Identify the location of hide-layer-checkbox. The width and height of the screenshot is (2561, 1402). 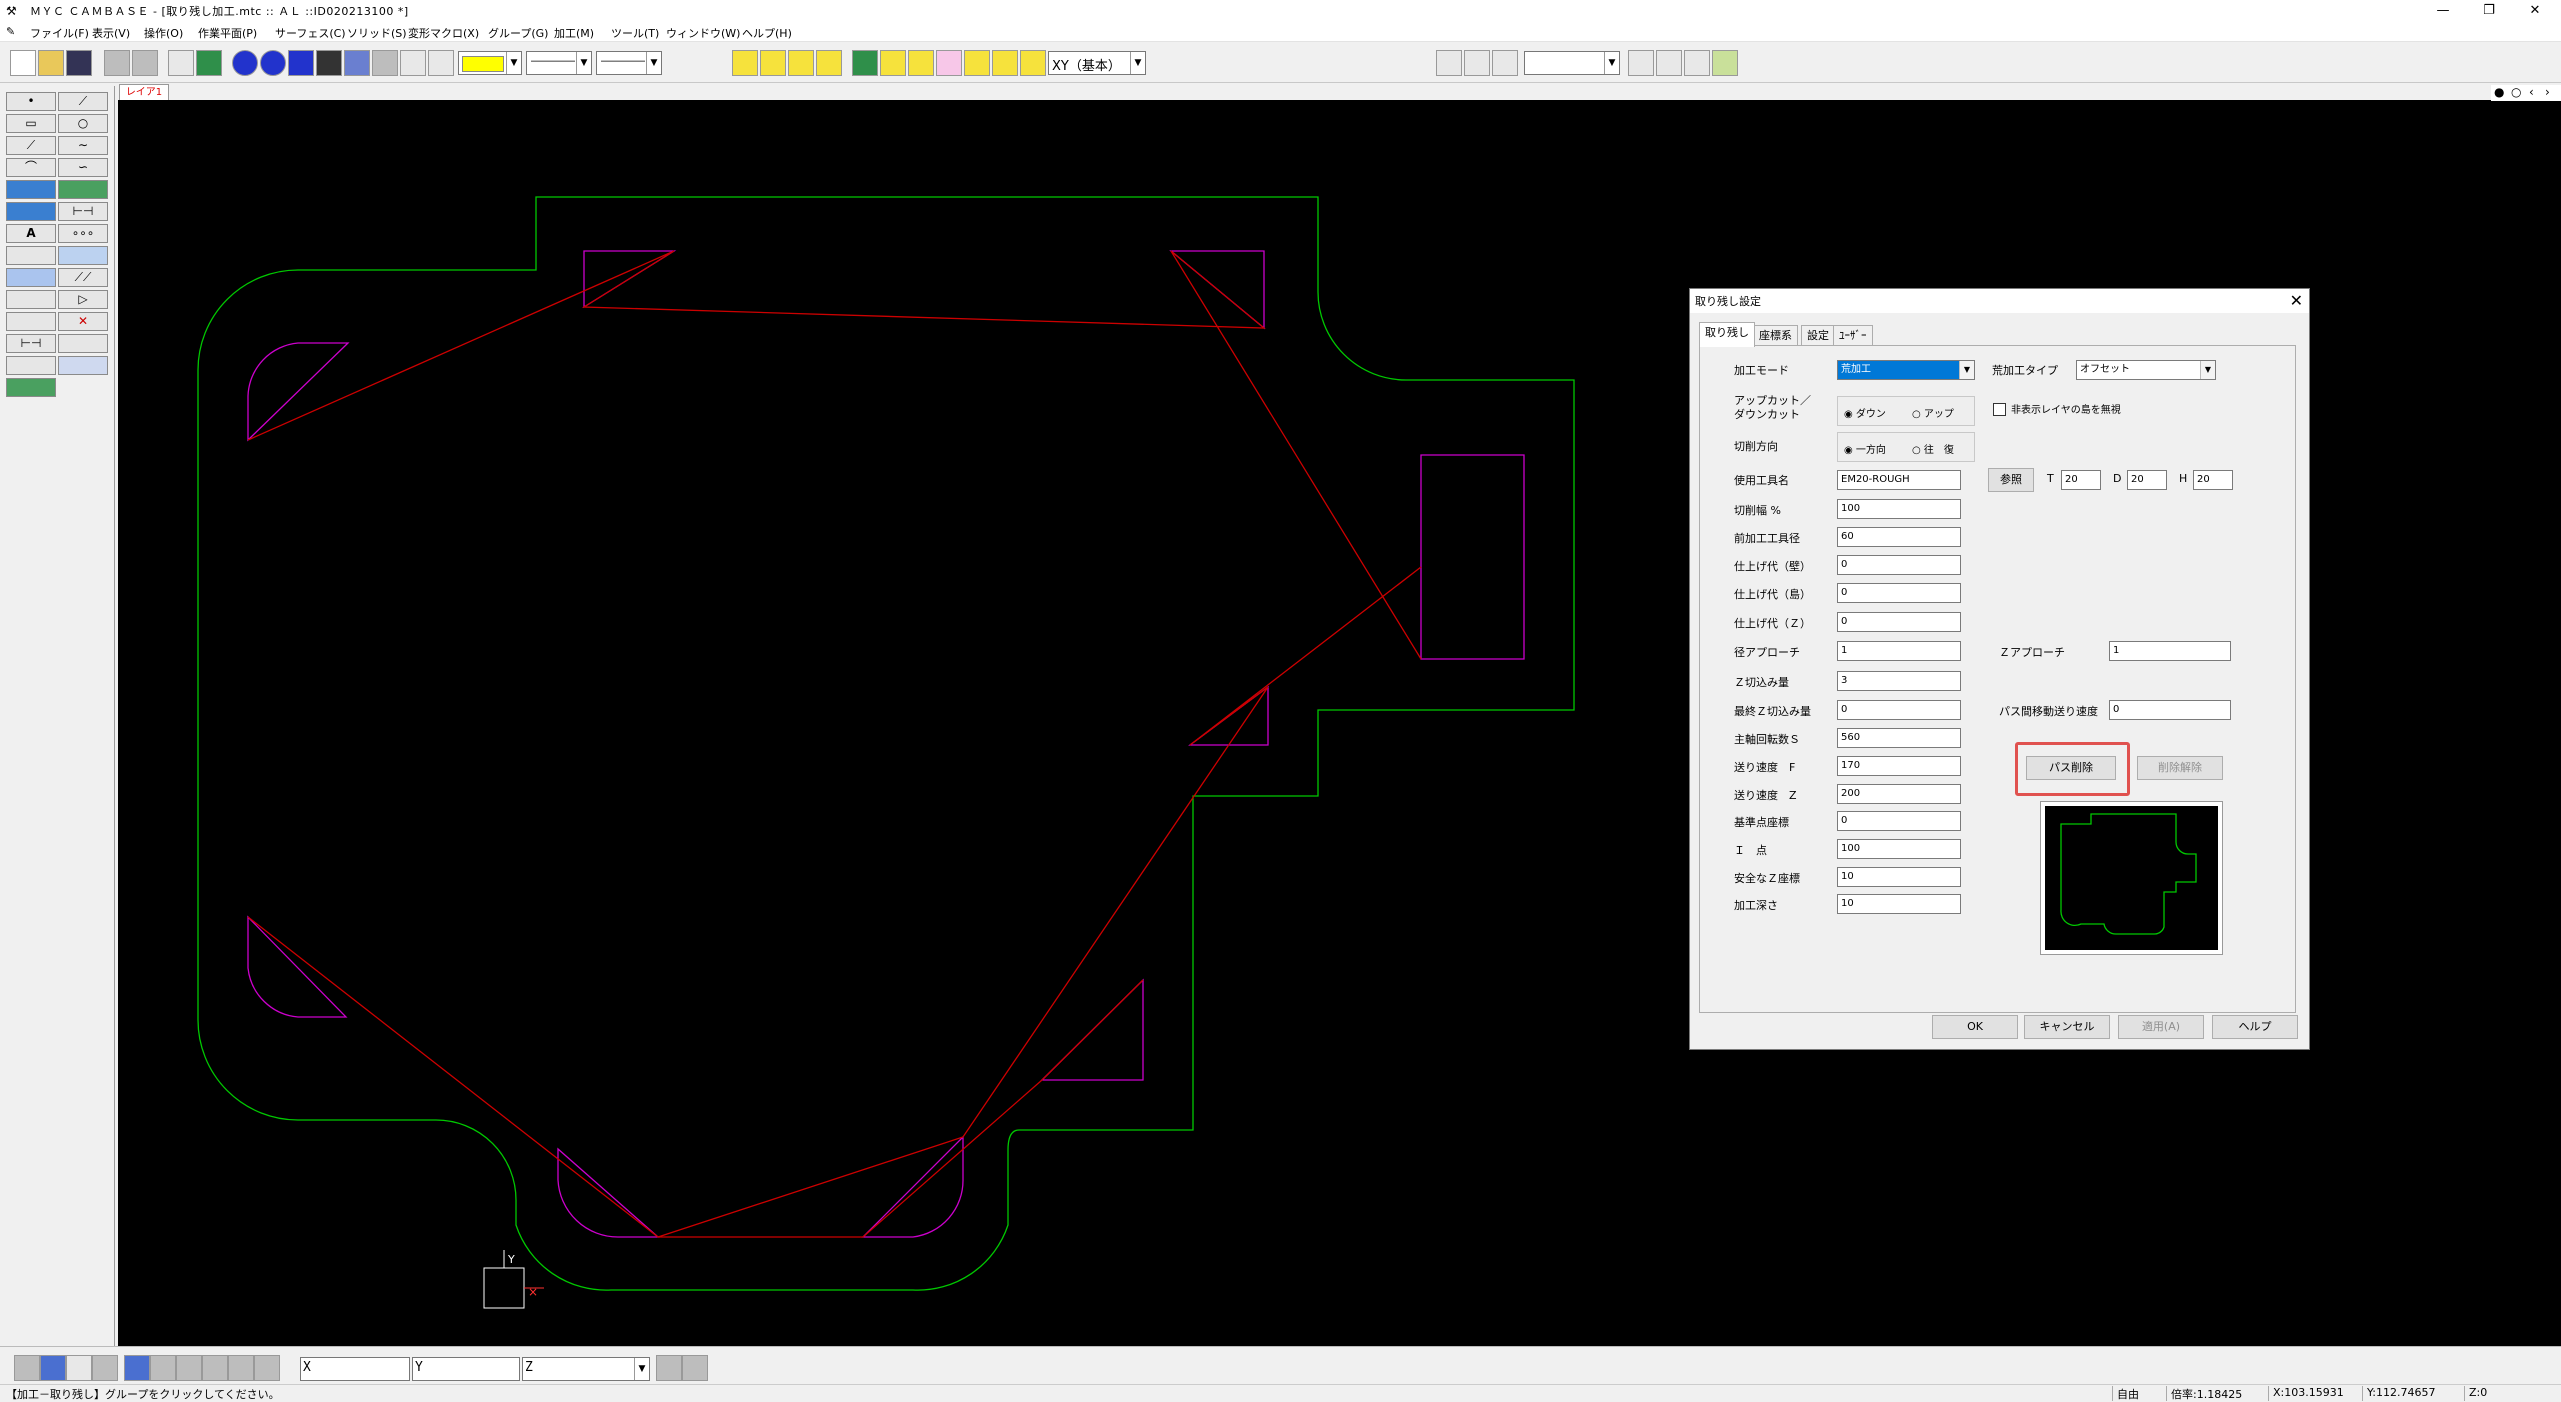
(1999, 409).